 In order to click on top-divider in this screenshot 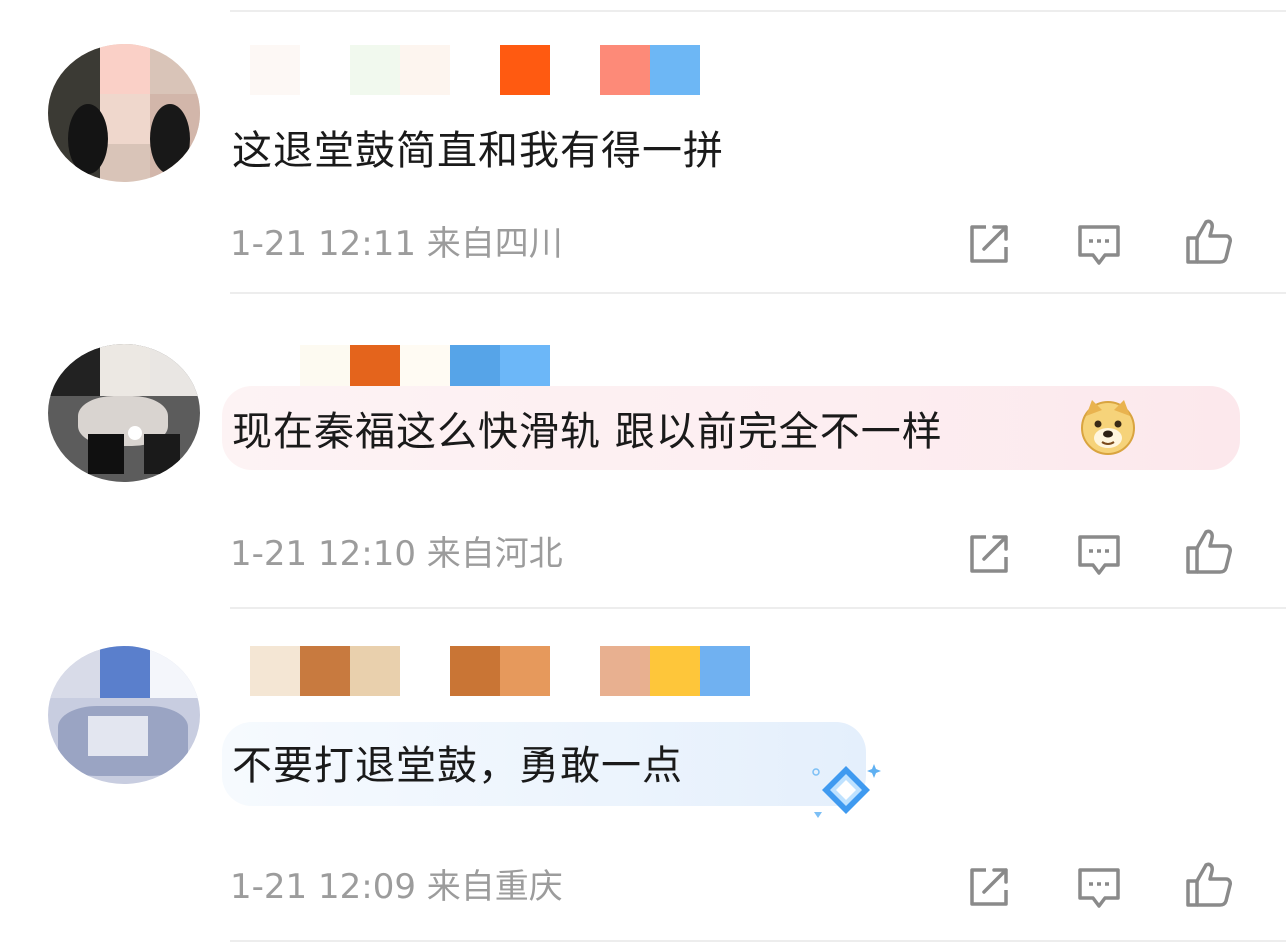, I will do `click(758, 11)`.